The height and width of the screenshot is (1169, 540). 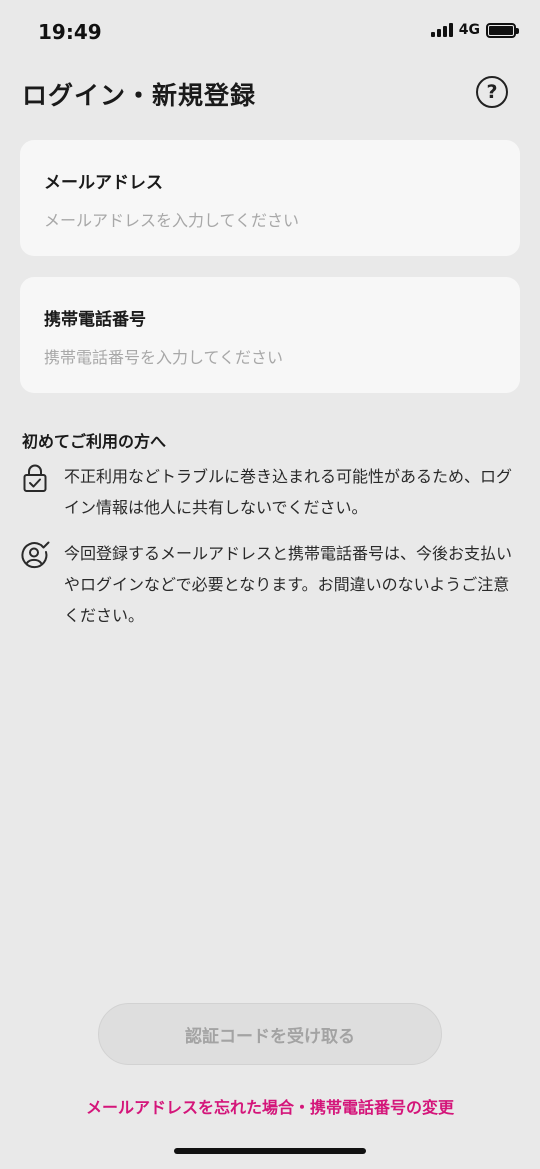 What do you see at coordinates (469, 30) in the screenshot?
I see `network-type: 4G` at bounding box center [469, 30].